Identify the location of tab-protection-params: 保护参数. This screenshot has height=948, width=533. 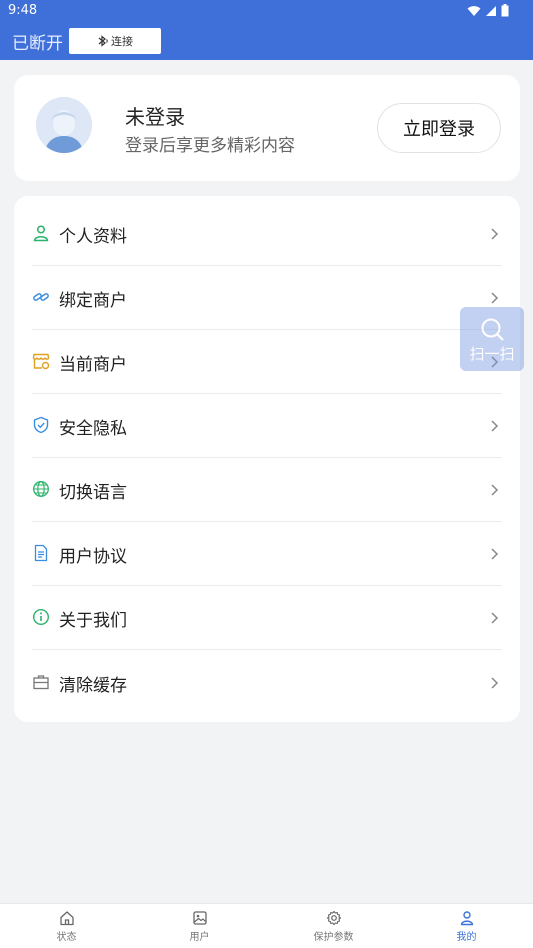
(333, 926).